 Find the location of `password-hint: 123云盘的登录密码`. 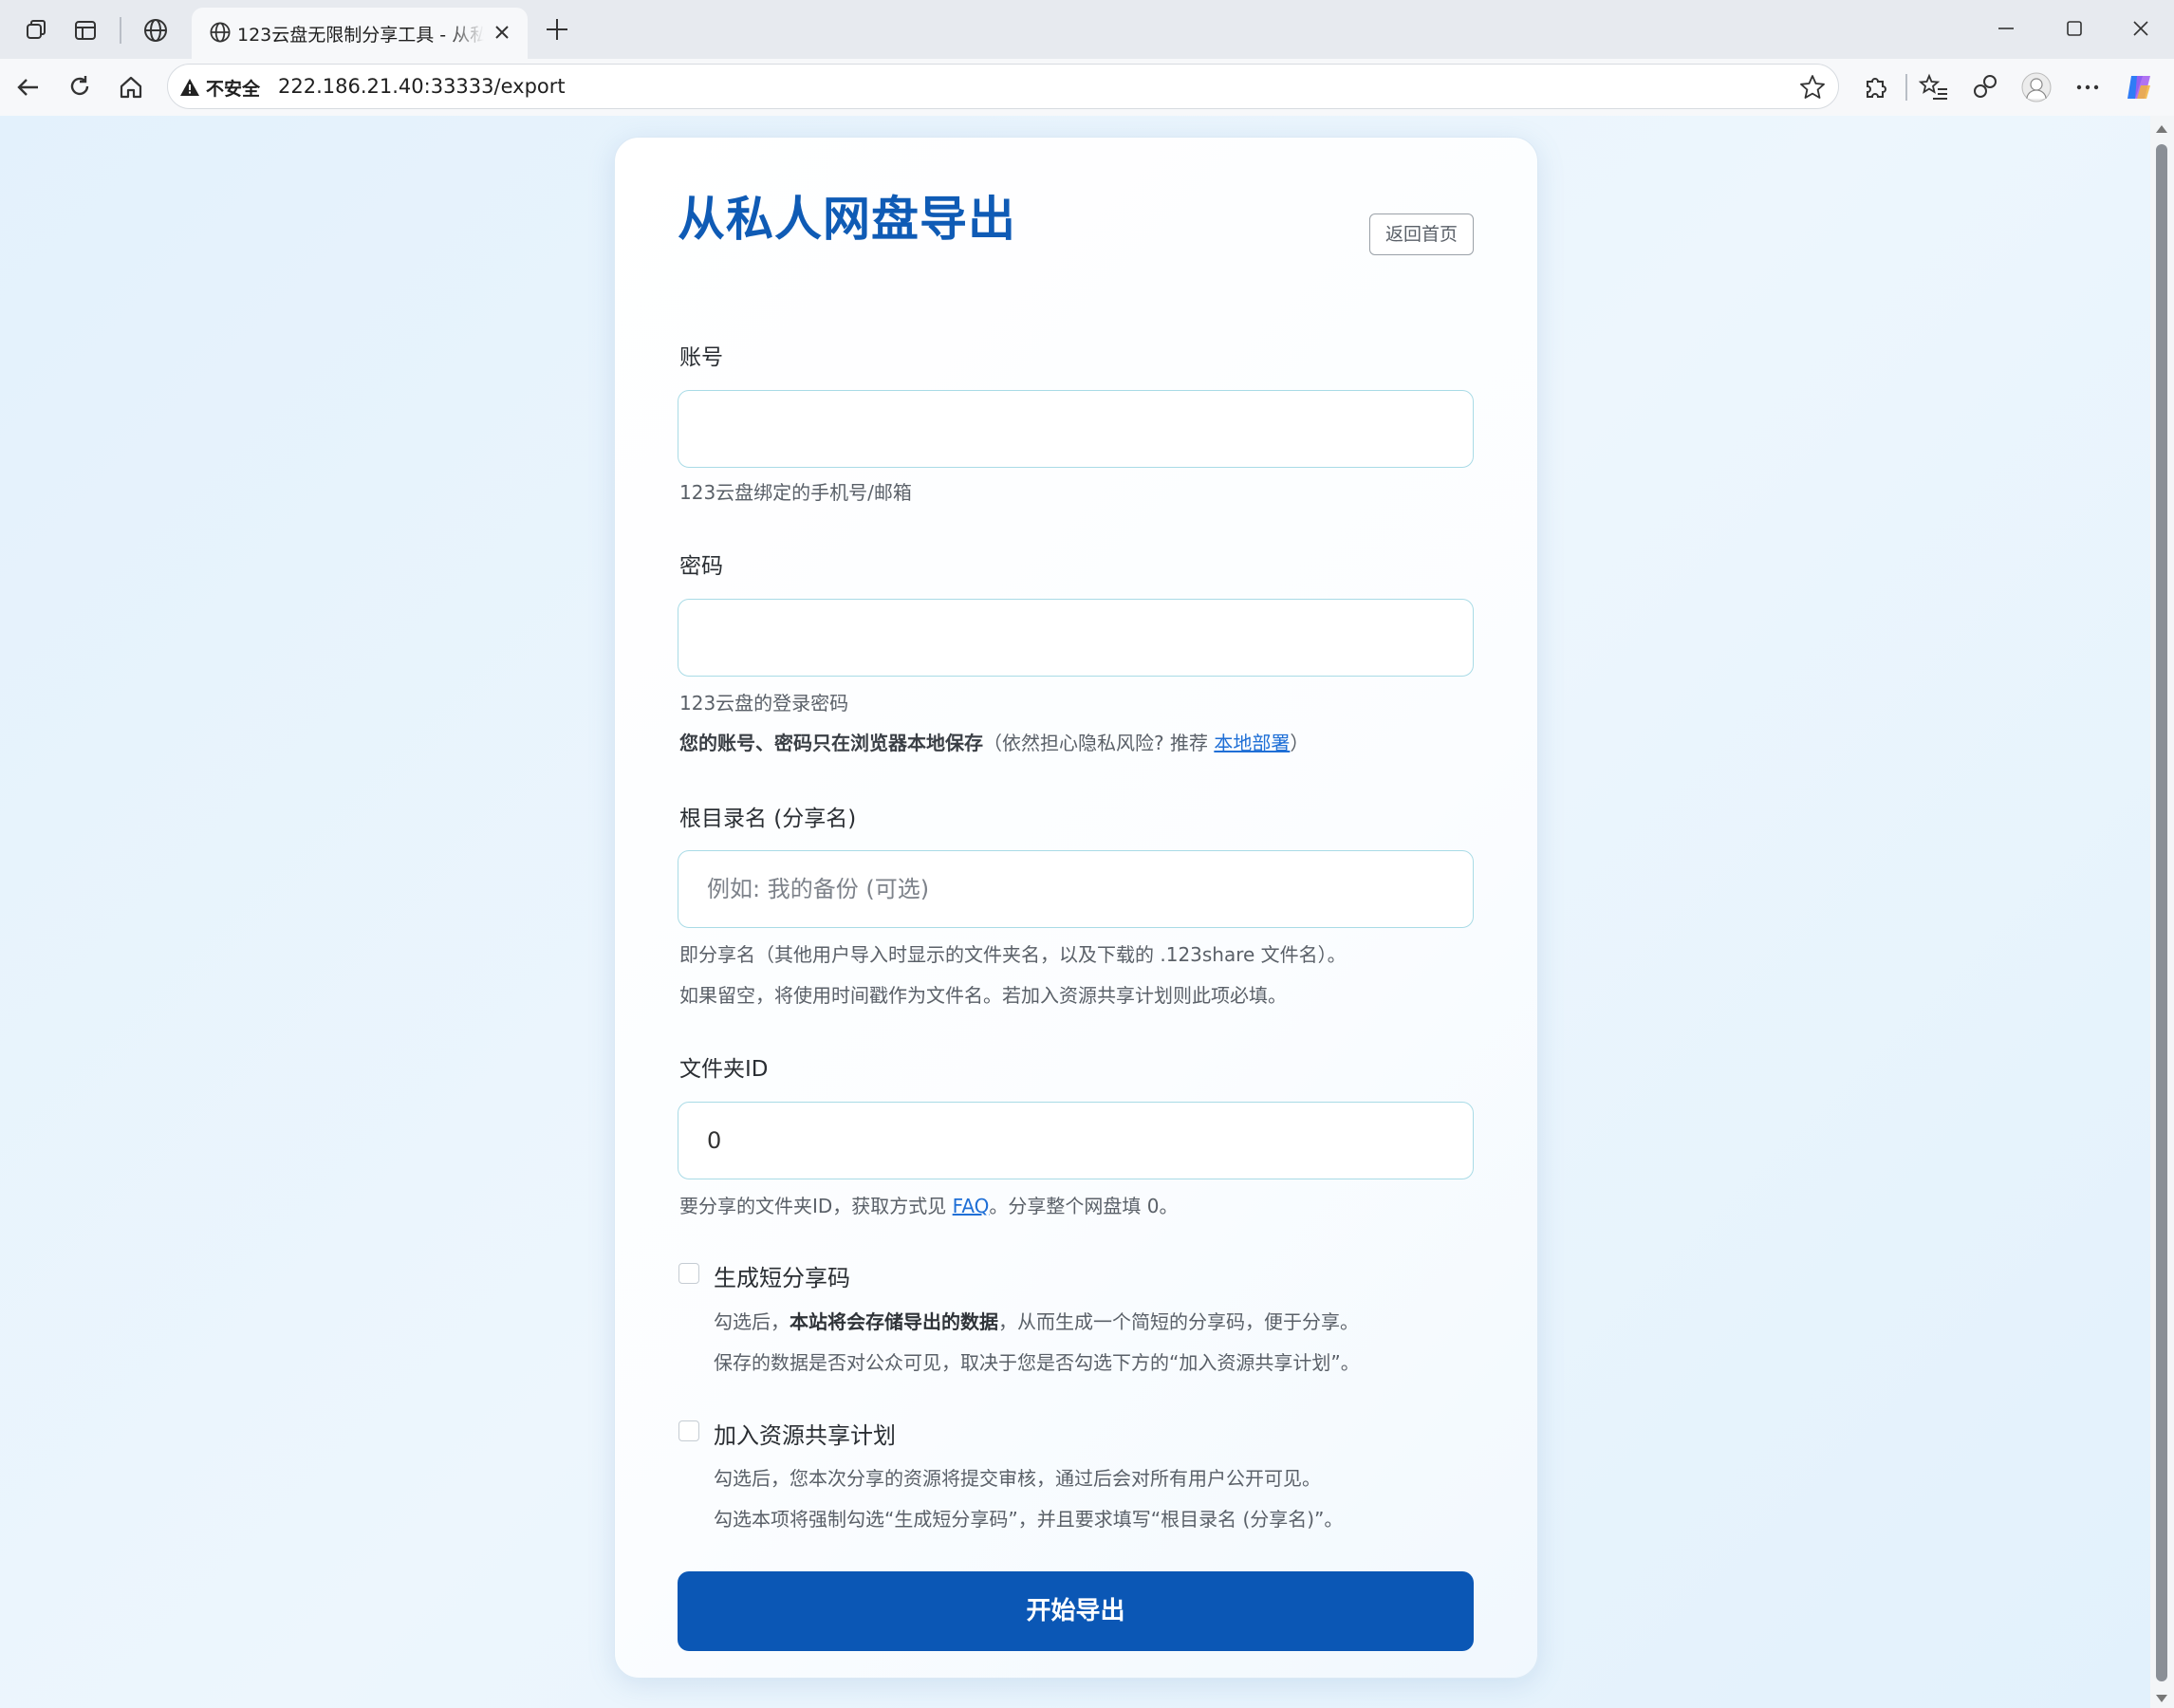

password-hint: 123云盘的登录密码 is located at coordinates (764, 703).